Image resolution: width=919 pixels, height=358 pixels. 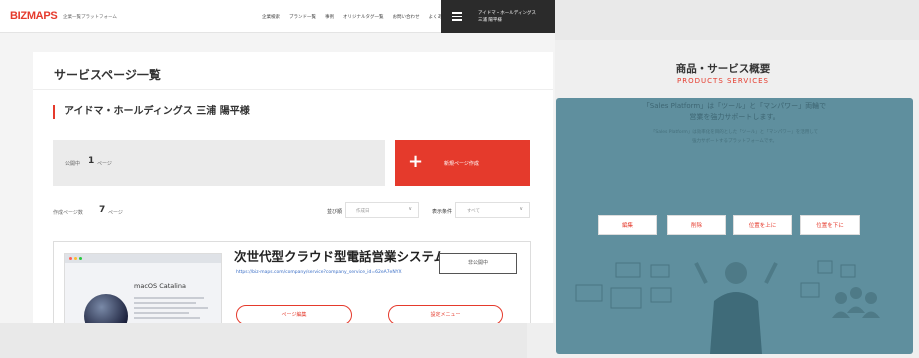 I want to click on minimize-dot-icon, so click(x=75, y=258).